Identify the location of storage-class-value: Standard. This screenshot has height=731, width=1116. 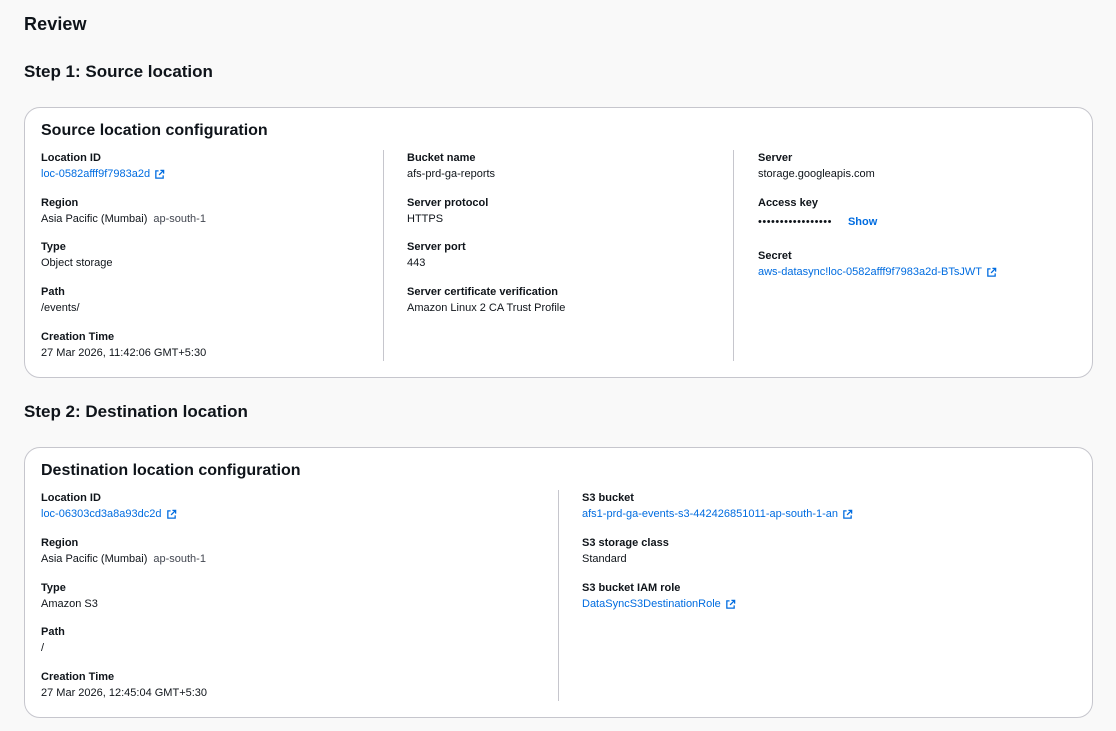
(604, 559).